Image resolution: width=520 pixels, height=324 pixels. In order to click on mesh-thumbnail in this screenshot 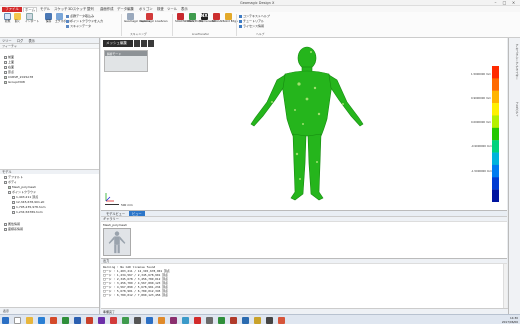, I will do `click(117, 242)`.